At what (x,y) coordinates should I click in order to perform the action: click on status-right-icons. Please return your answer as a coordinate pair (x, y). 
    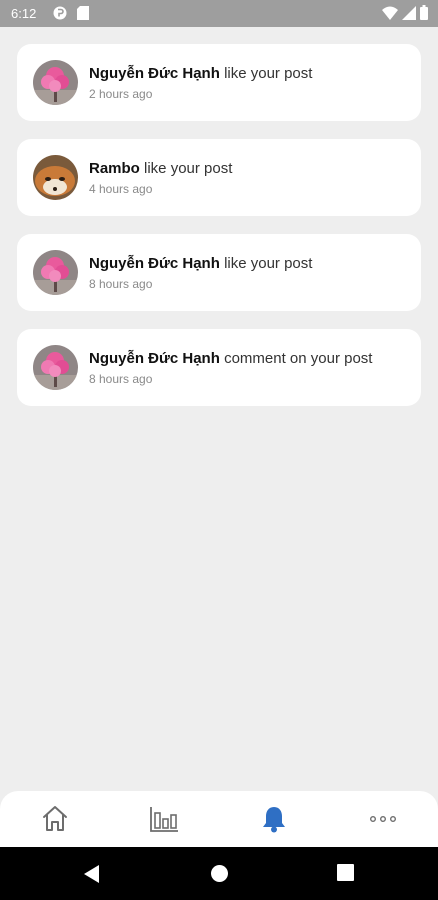
    Looking at the image, I should click on (405, 12).